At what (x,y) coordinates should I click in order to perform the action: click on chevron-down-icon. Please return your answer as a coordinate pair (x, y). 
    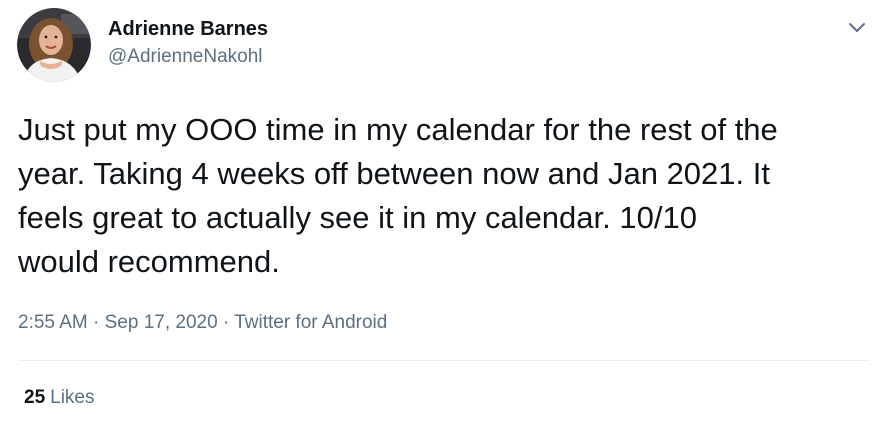
    Looking at the image, I should click on (857, 27).